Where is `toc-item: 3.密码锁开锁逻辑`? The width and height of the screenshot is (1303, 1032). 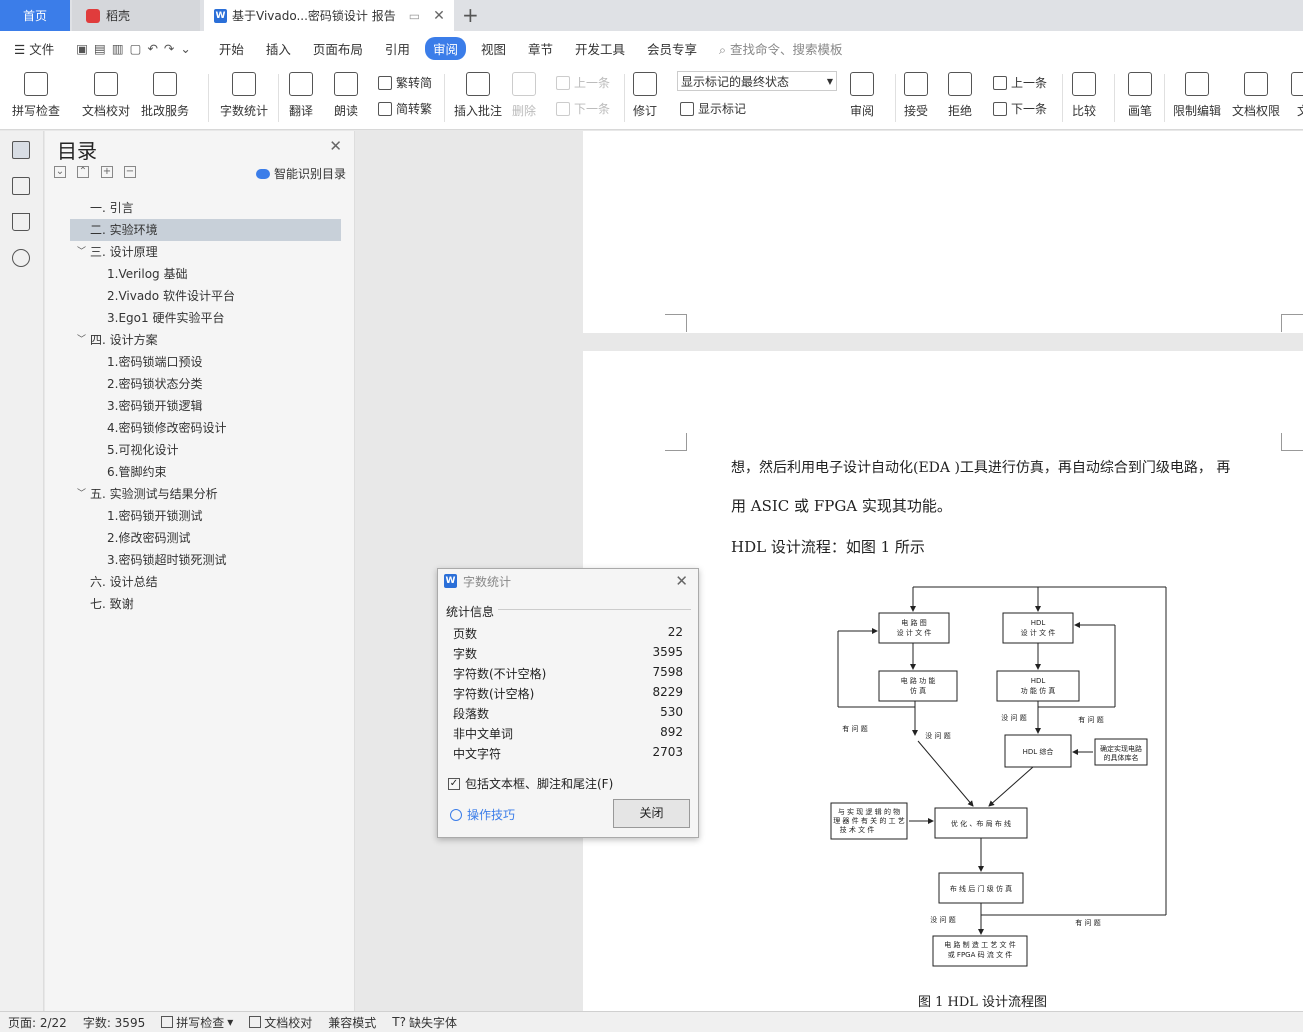 toc-item: 3.密码锁开锁逻辑 is located at coordinates (200, 406).